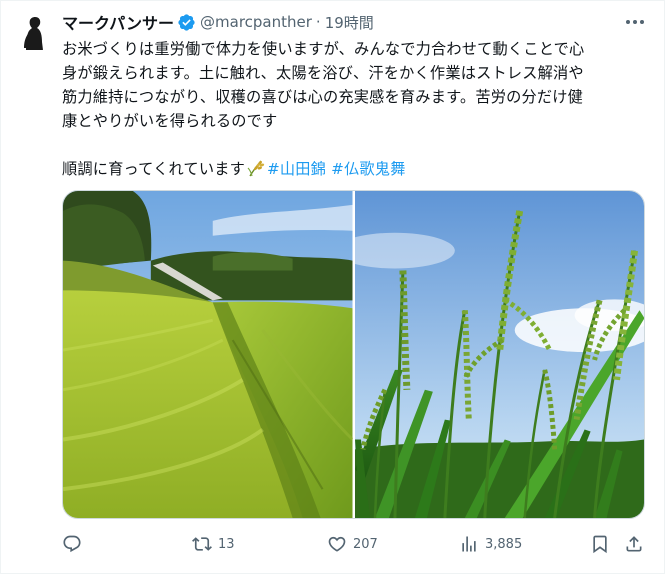 Image resolution: width=665 pixels, height=574 pixels. I want to click on reply-button, so click(75, 544).